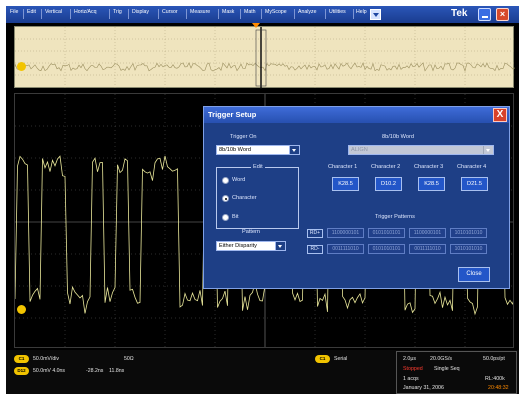  Describe the element at coordinates (356, 115) in the screenshot. I see `dialog-titlebar: Trigger Setup X` at that location.